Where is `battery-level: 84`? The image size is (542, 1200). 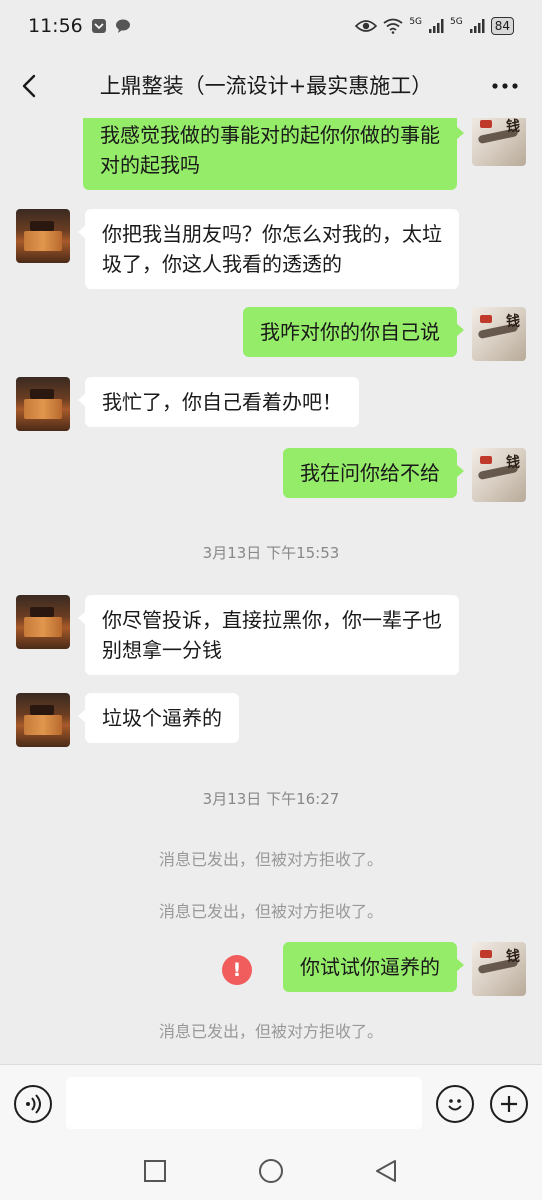
battery-level: 84 is located at coordinates (502, 26).